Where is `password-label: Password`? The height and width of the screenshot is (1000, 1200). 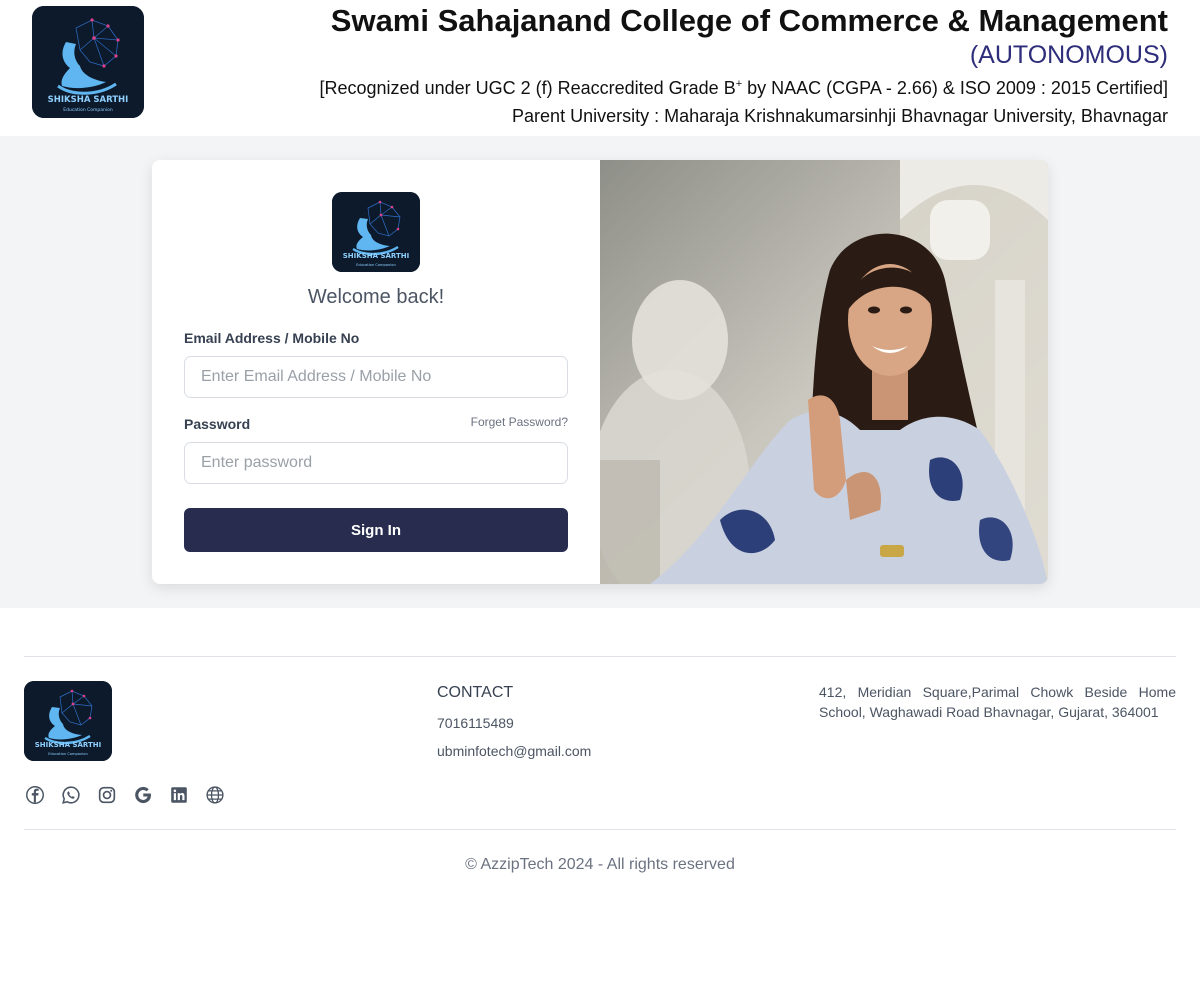
password-label: Password is located at coordinates (217, 424).